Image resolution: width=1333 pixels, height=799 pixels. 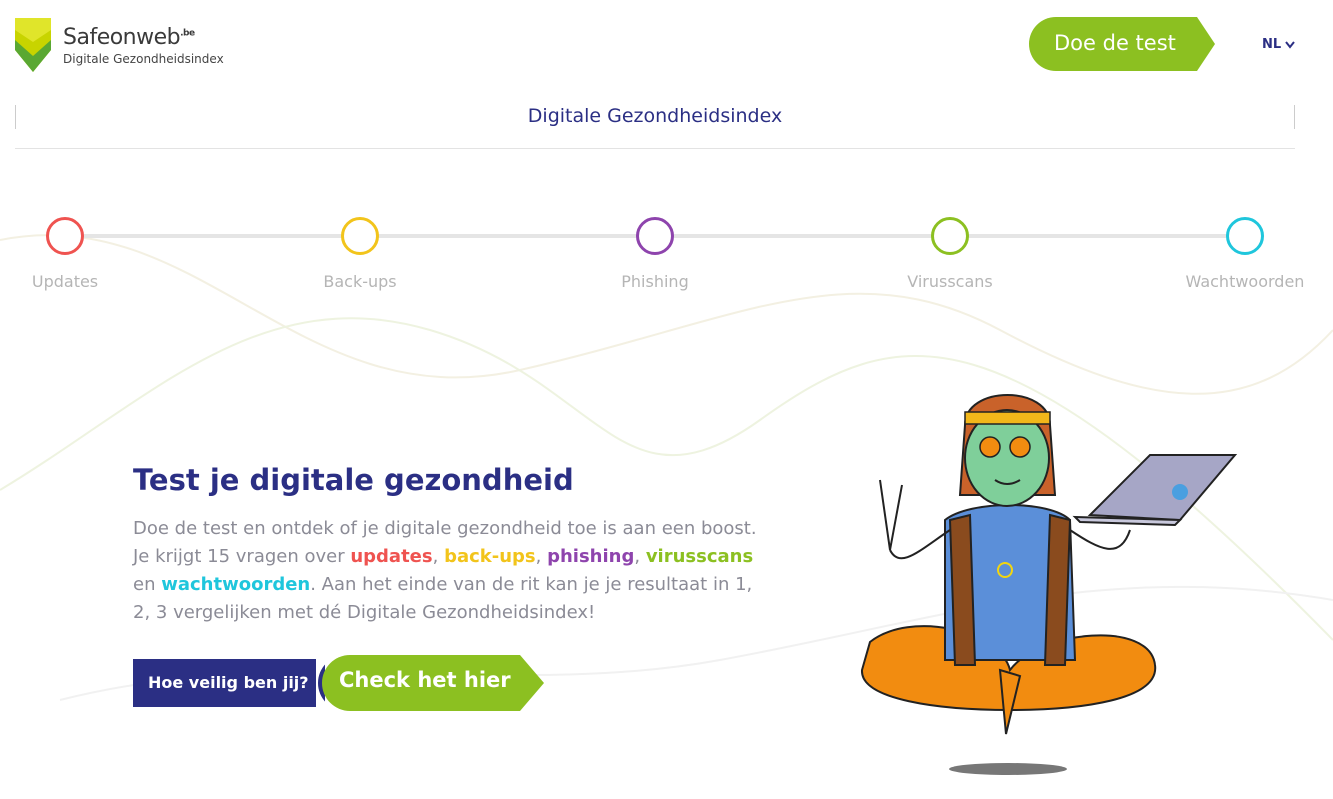 I want to click on step-label: Wachtwoorden, so click(x=1245, y=281).